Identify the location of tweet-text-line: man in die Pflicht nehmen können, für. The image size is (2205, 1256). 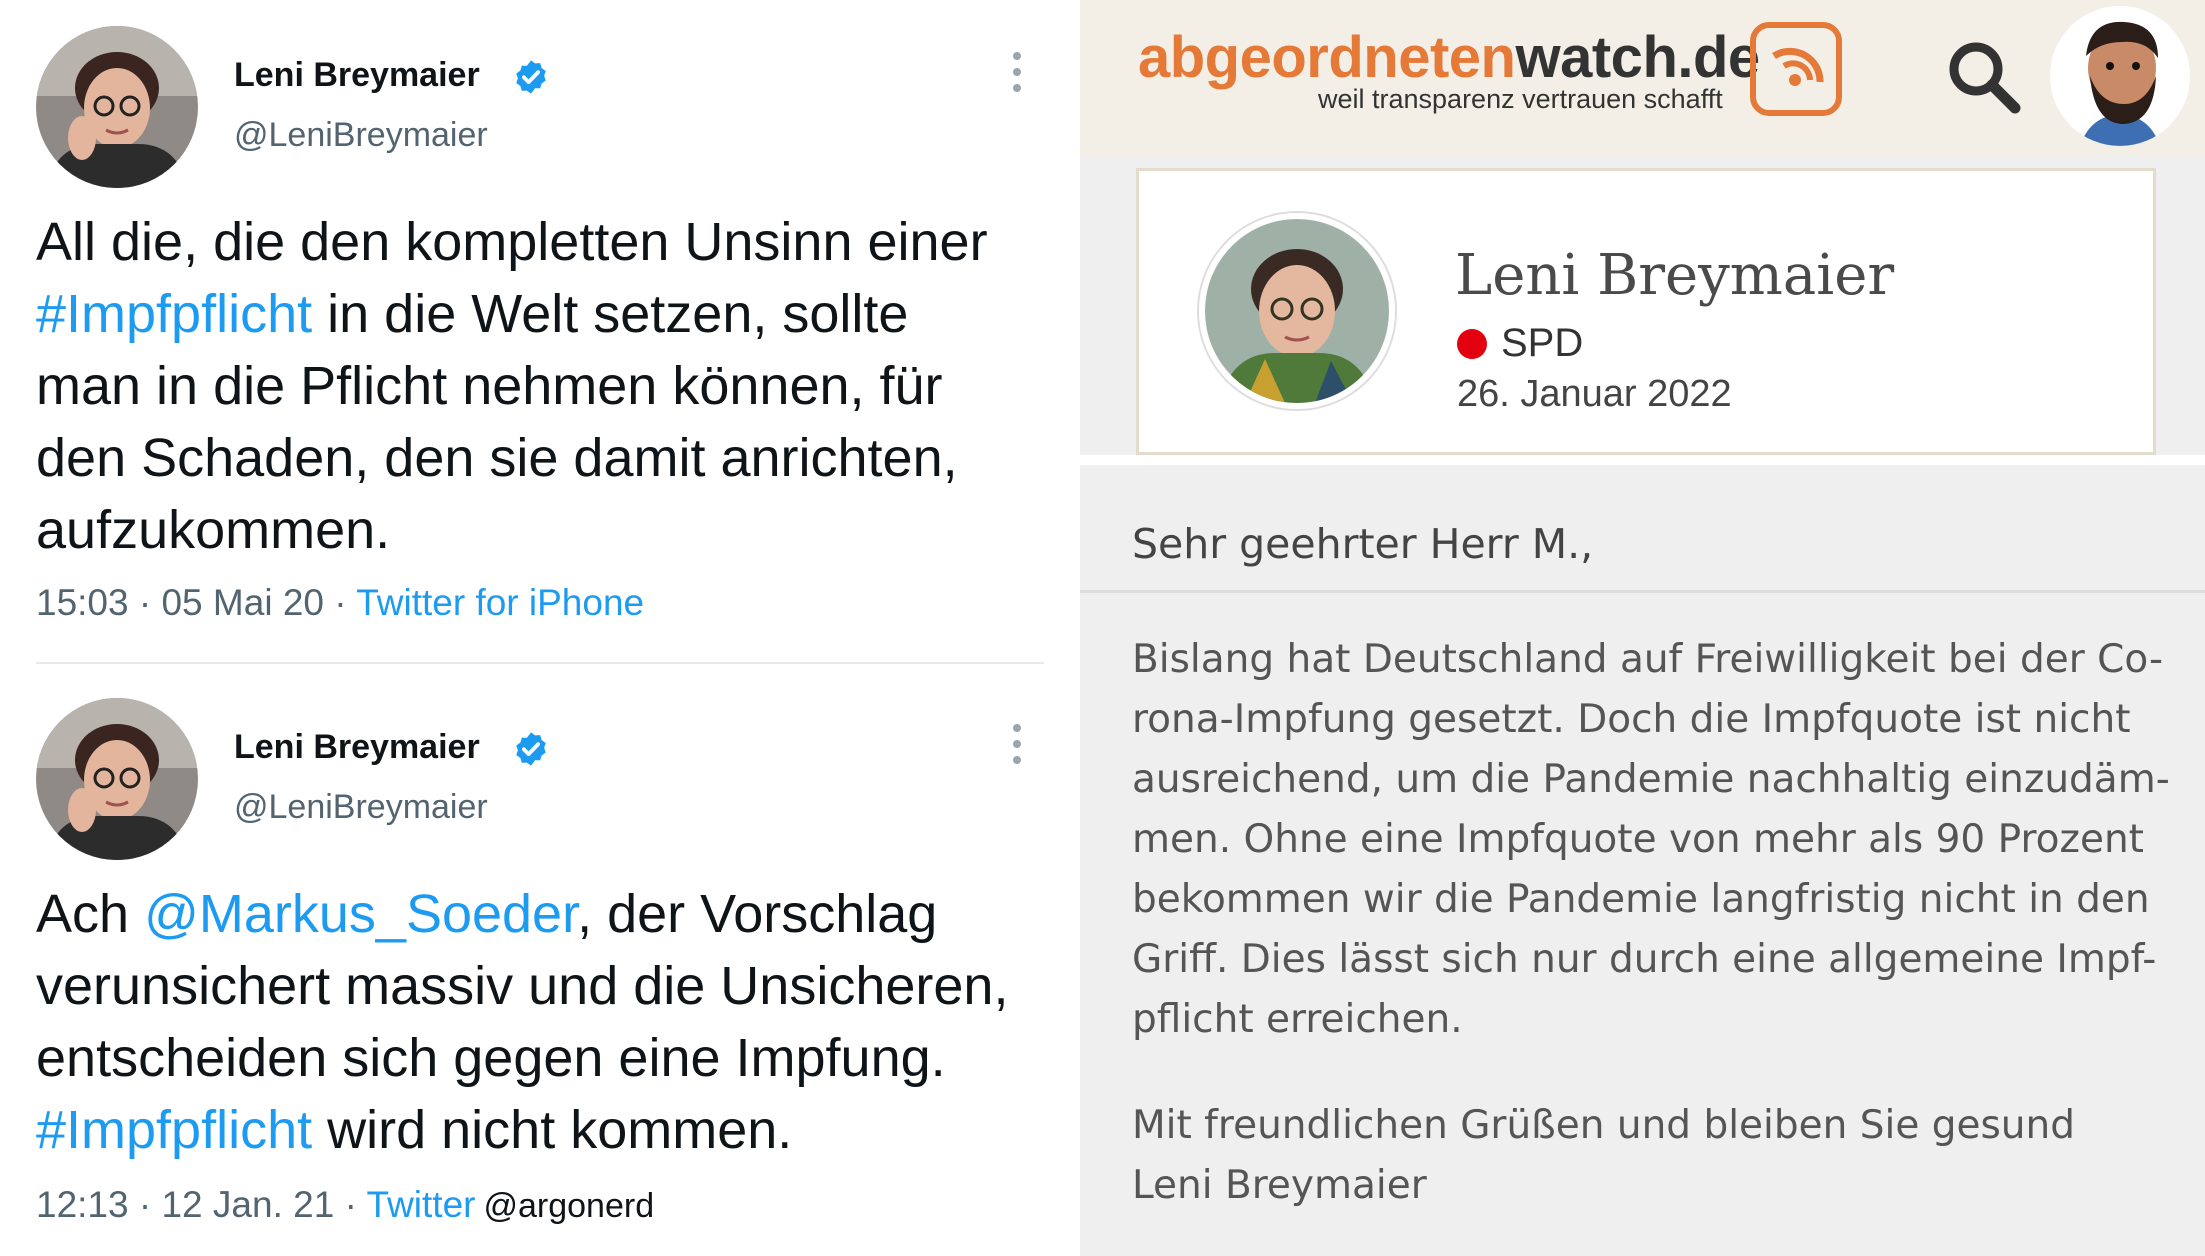
(556, 386).